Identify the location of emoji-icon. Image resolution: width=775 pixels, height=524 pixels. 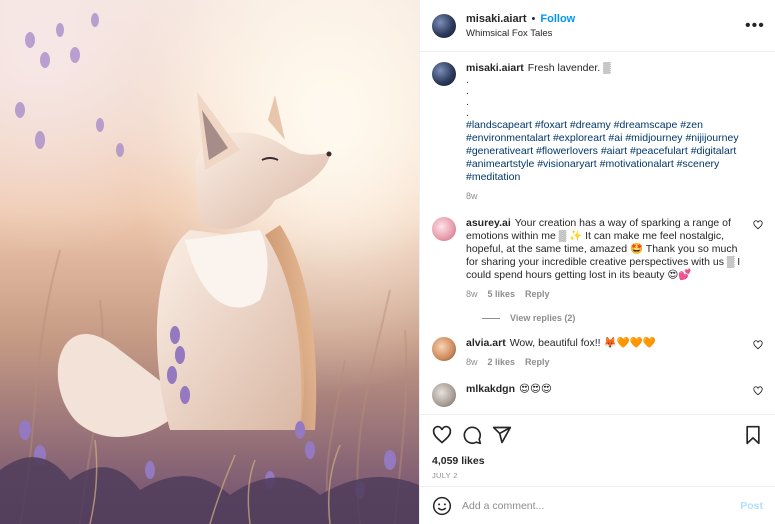
(442, 506).